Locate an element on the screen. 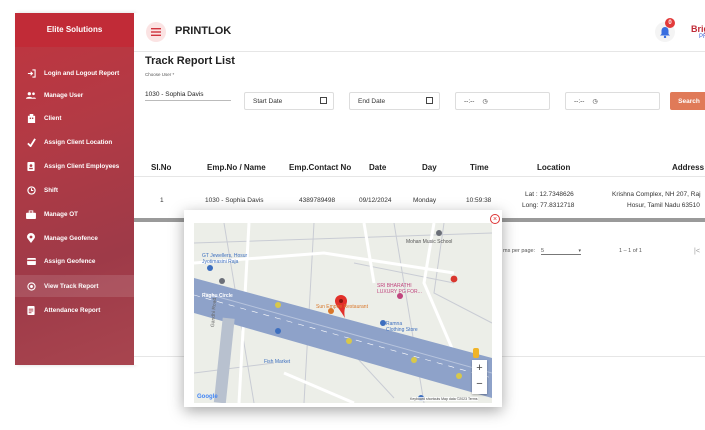 Image resolution: width=705 pixels, height=430 pixels. users-icon is located at coordinates (31, 95).